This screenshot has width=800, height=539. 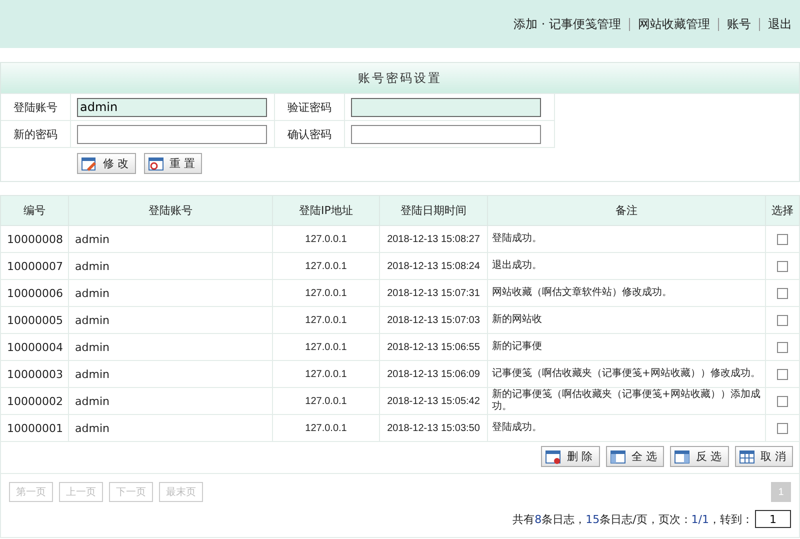 What do you see at coordinates (170, 211) in the screenshot?
I see `column-header: 登陆账号` at bounding box center [170, 211].